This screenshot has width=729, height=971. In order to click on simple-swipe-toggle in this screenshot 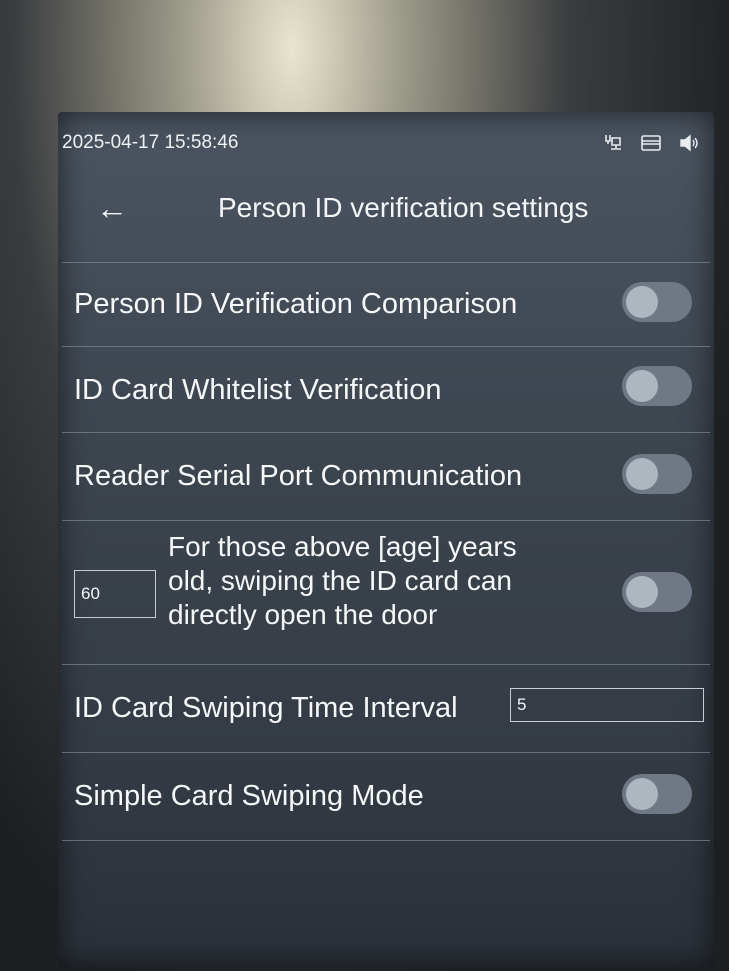, I will do `click(657, 794)`.